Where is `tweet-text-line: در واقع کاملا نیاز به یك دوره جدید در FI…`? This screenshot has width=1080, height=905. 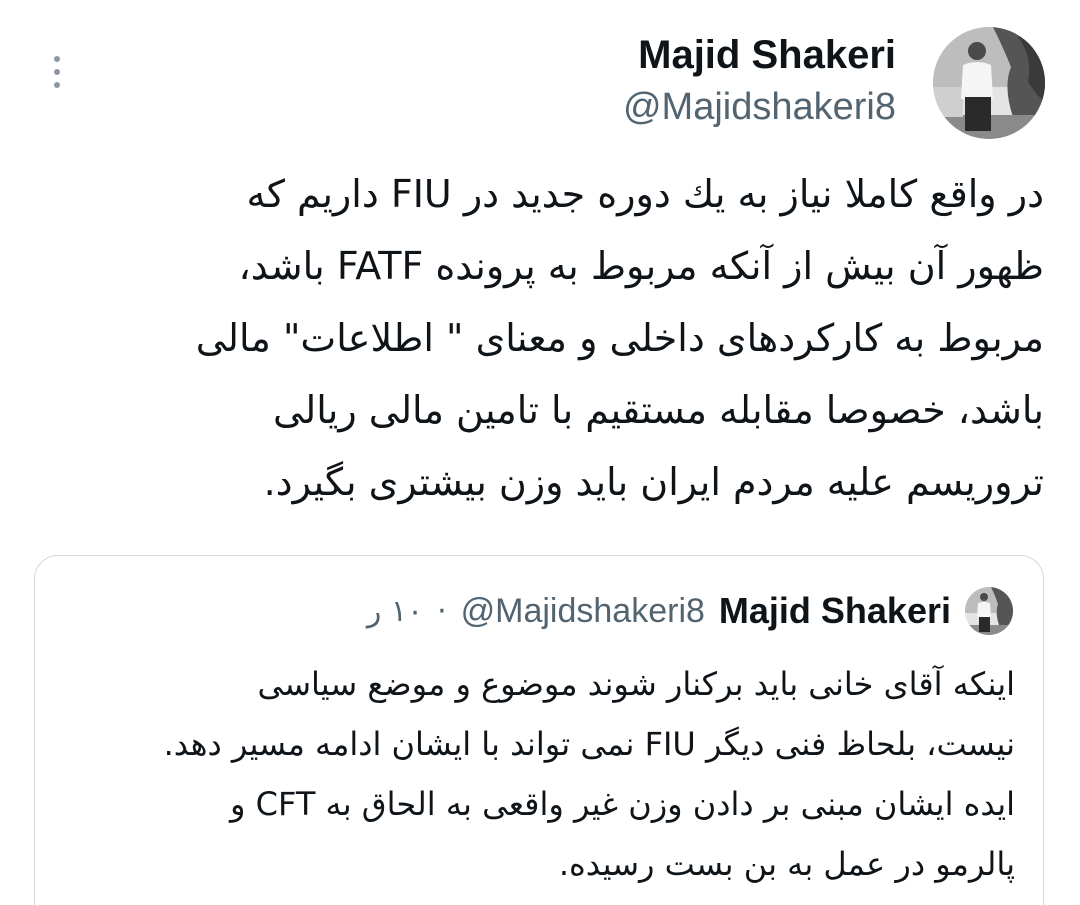
tweet-text-line: در واقع کاملا نیاز به یك دوره جدید در FI… is located at coordinates (645, 194).